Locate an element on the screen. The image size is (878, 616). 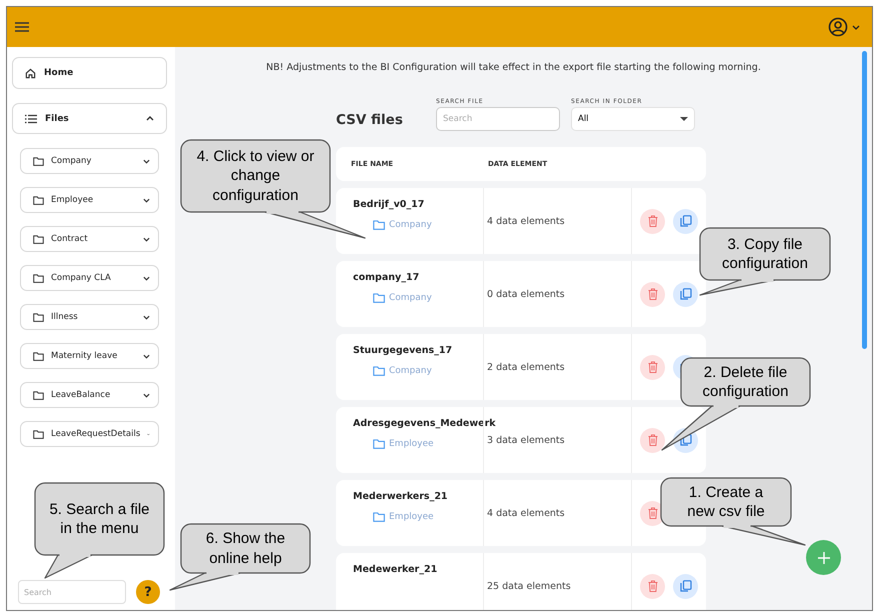
folder-nav-item: Company CLA is located at coordinates (89, 278).